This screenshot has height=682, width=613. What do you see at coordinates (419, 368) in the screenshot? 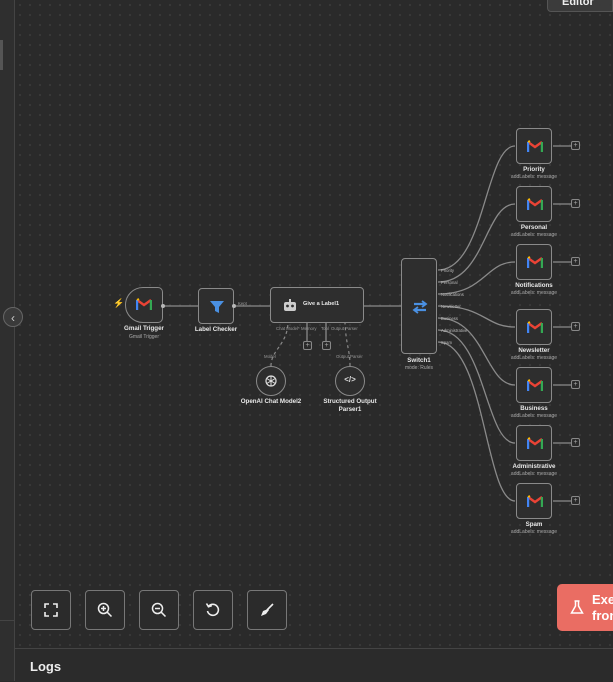
I see `switch-subtitle: mode: Rules` at bounding box center [419, 368].